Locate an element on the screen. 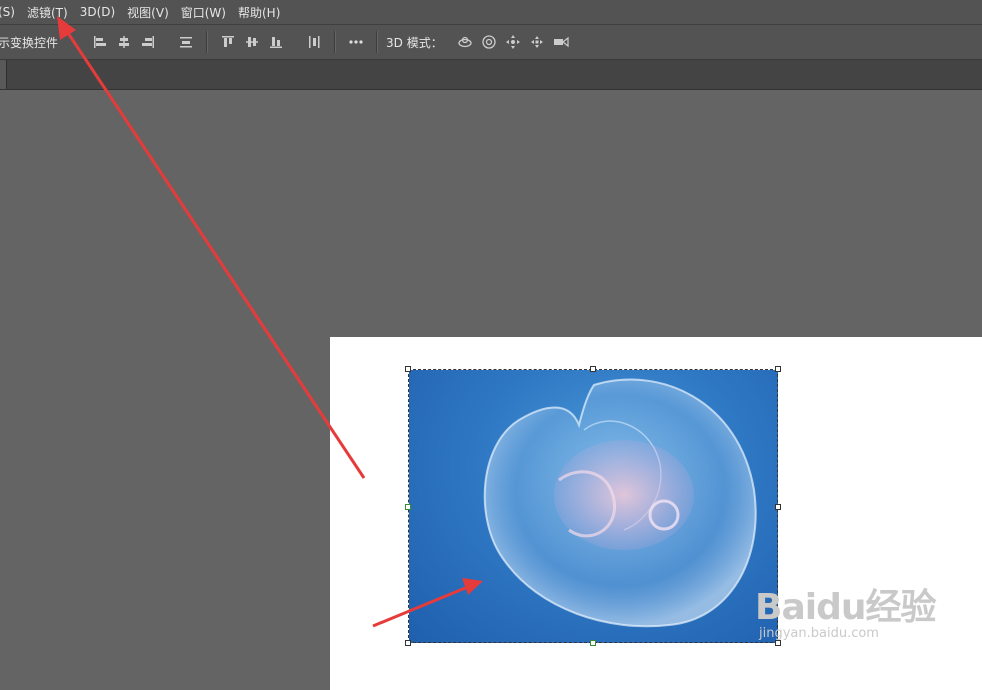  transform-handle-right is located at coordinates (778, 507).